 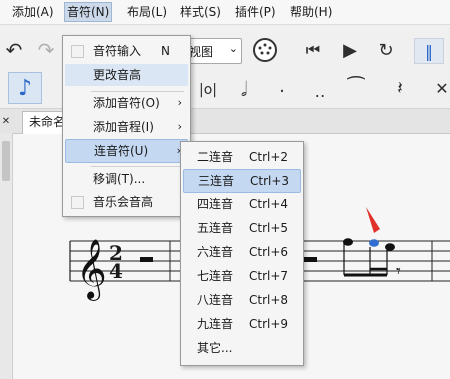 I want to click on selected-note-head, so click(x=374, y=243).